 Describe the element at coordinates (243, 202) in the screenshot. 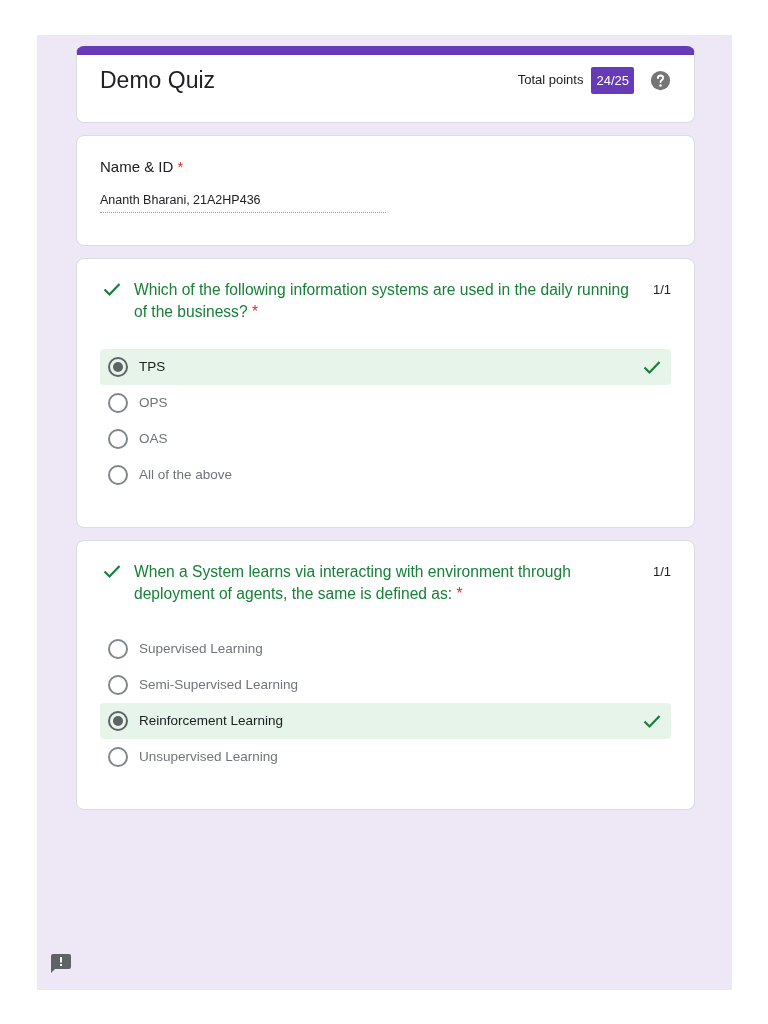

I see `answer-field: Ananth Bharani, 21A2HP436` at that location.